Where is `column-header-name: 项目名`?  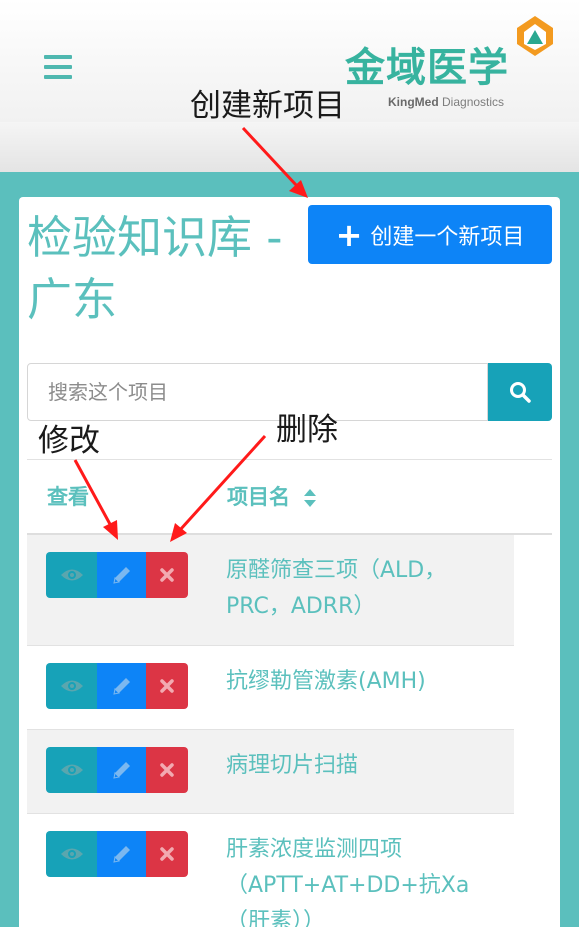 column-header-name: 项目名 is located at coordinates (272, 496).